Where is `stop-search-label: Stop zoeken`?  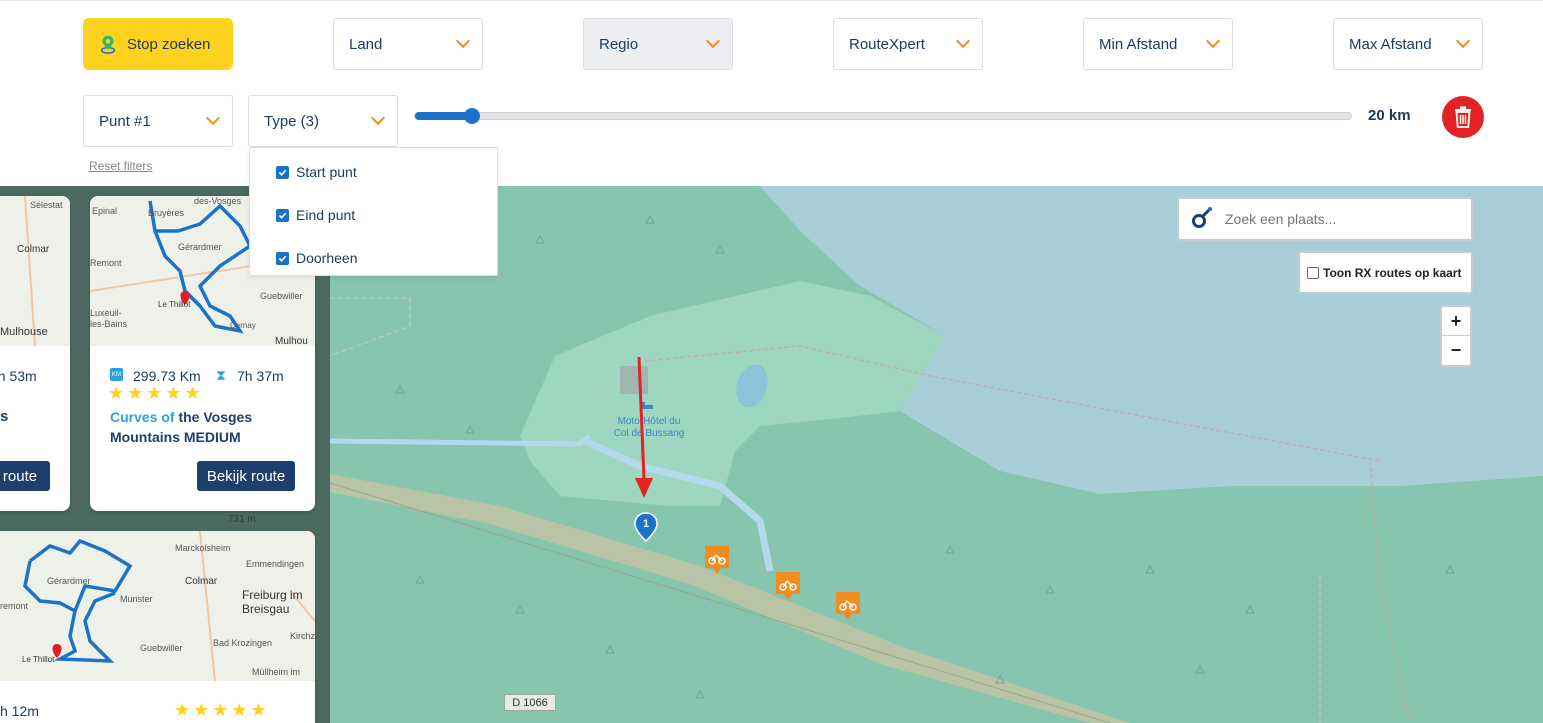 stop-search-label: Stop zoeken is located at coordinates (169, 44).